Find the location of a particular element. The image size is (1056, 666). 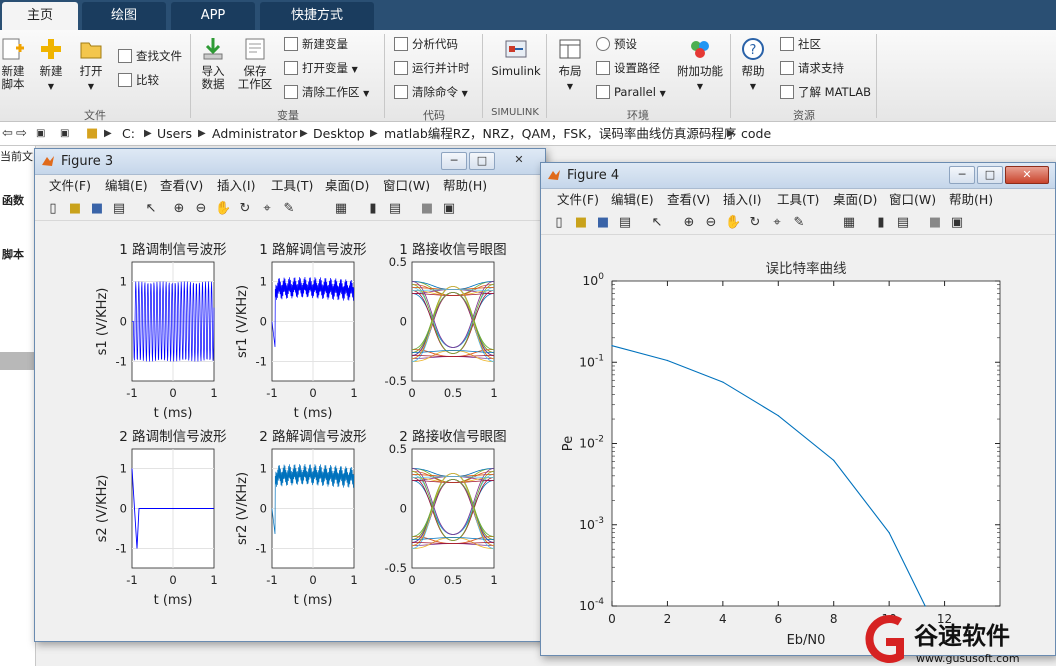

parallel-button: Parallel ▼ is located at coordinates (631, 93).